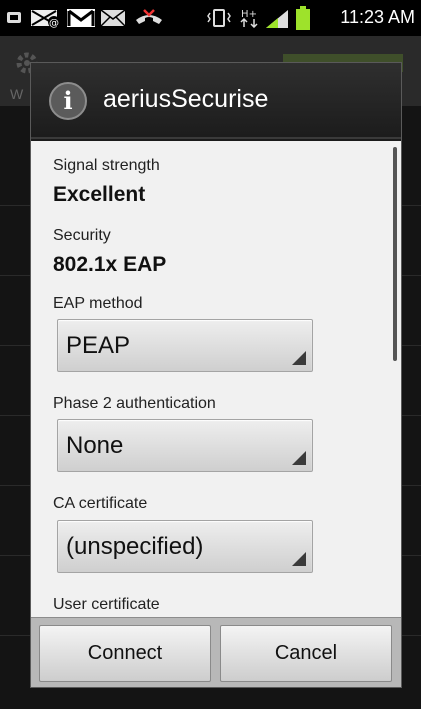 The image size is (421, 709). I want to click on connect-button: Connect, so click(125, 653).